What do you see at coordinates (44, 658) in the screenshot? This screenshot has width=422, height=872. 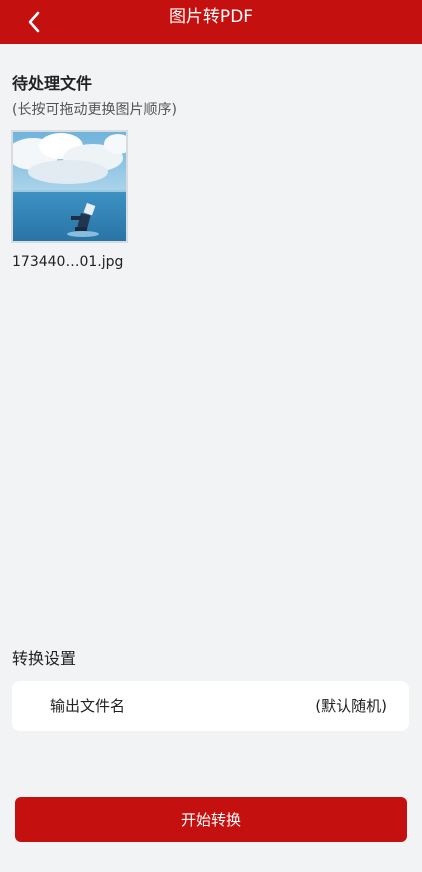 I see `settings-title: 转换设置` at bounding box center [44, 658].